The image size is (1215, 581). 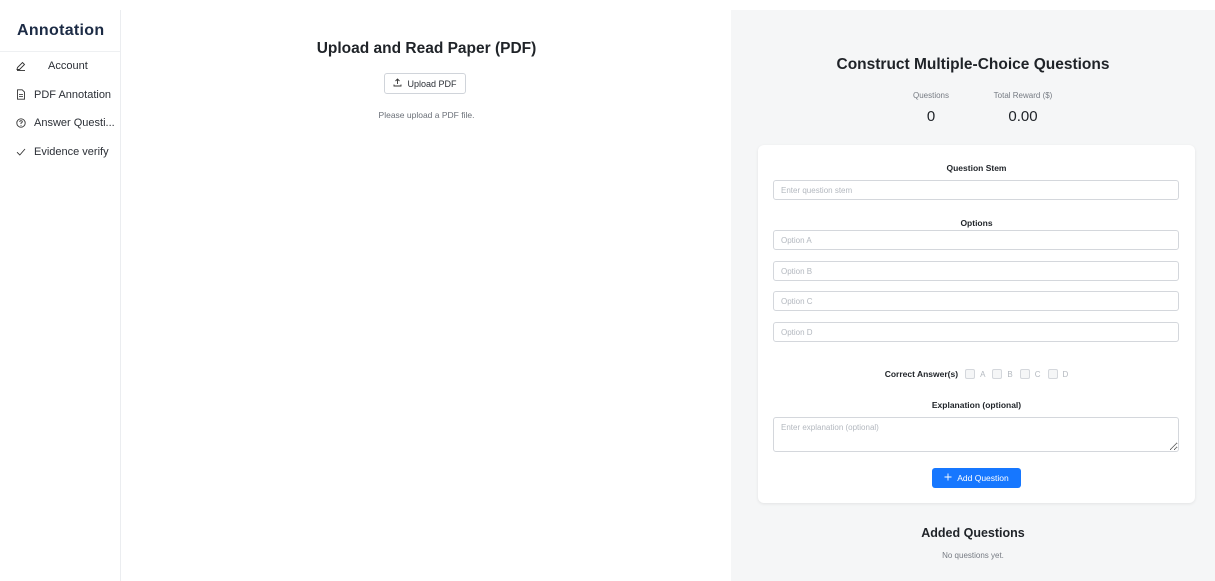 I want to click on explanation-label: Explanation (optional), so click(x=976, y=405).